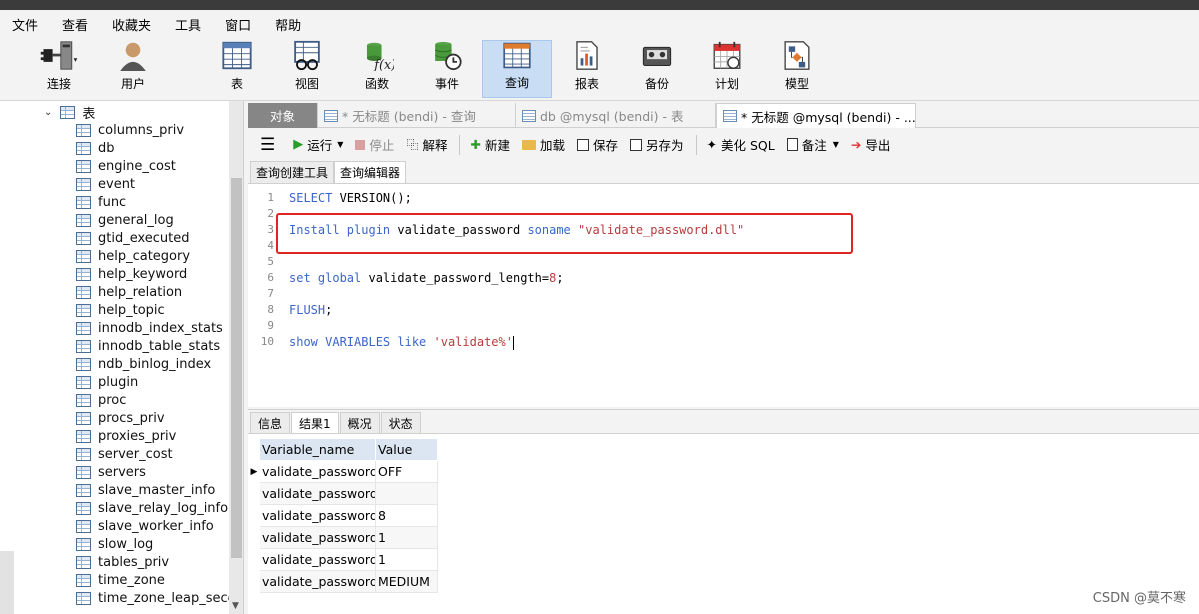 This screenshot has height=614, width=1199. I want to click on menu-favorites: 收藏夹, so click(131, 24).